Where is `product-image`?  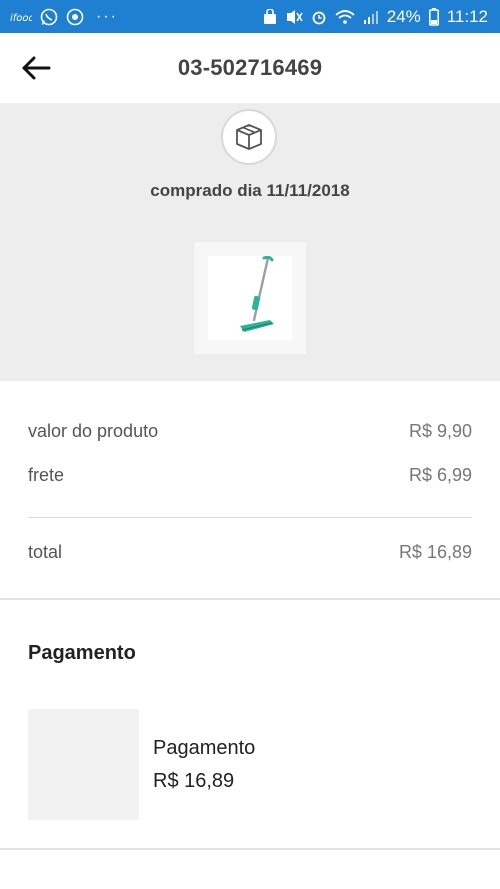 product-image is located at coordinates (250, 298).